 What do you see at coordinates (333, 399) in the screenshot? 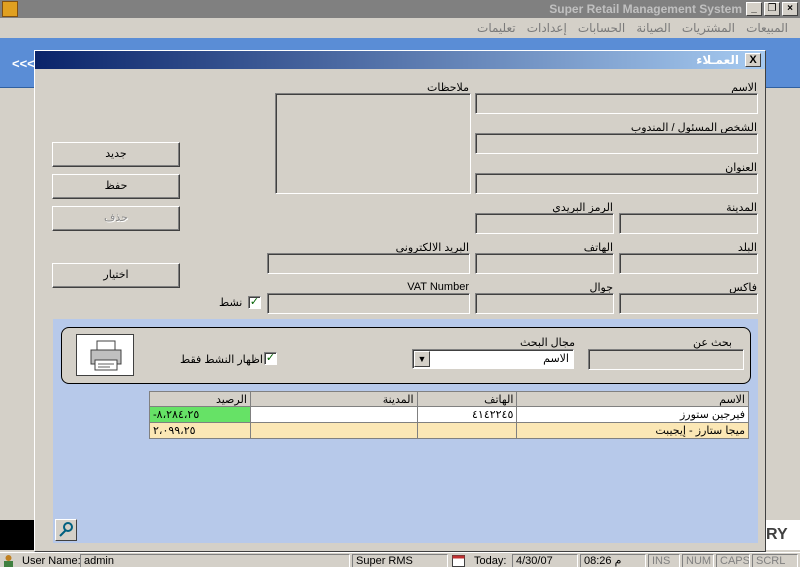
I see `column-header-city: المدينة` at bounding box center [333, 399].